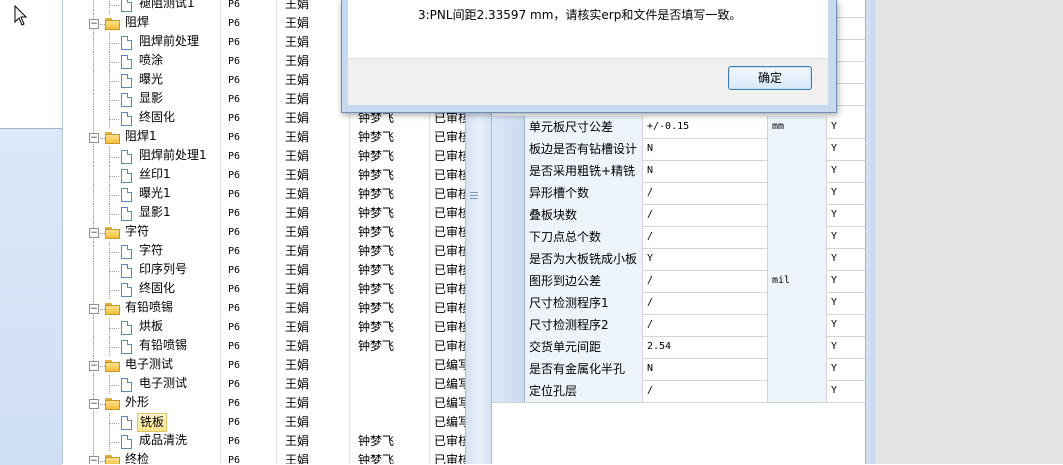 The height and width of the screenshot is (465, 1063). What do you see at coordinates (770, 78) in the screenshot?
I see `ok-button: 确定` at bounding box center [770, 78].